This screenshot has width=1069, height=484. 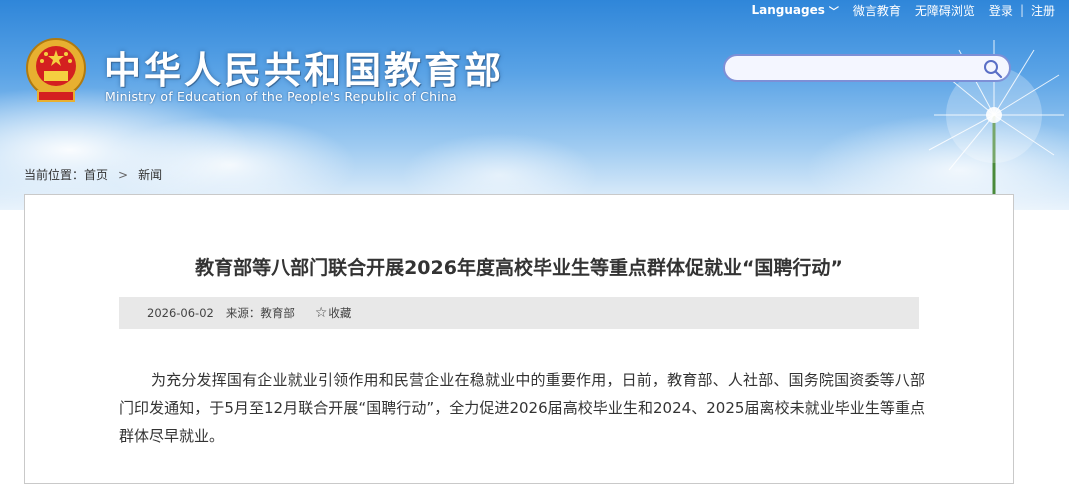 I want to click on search-icon, so click(x=993, y=69).